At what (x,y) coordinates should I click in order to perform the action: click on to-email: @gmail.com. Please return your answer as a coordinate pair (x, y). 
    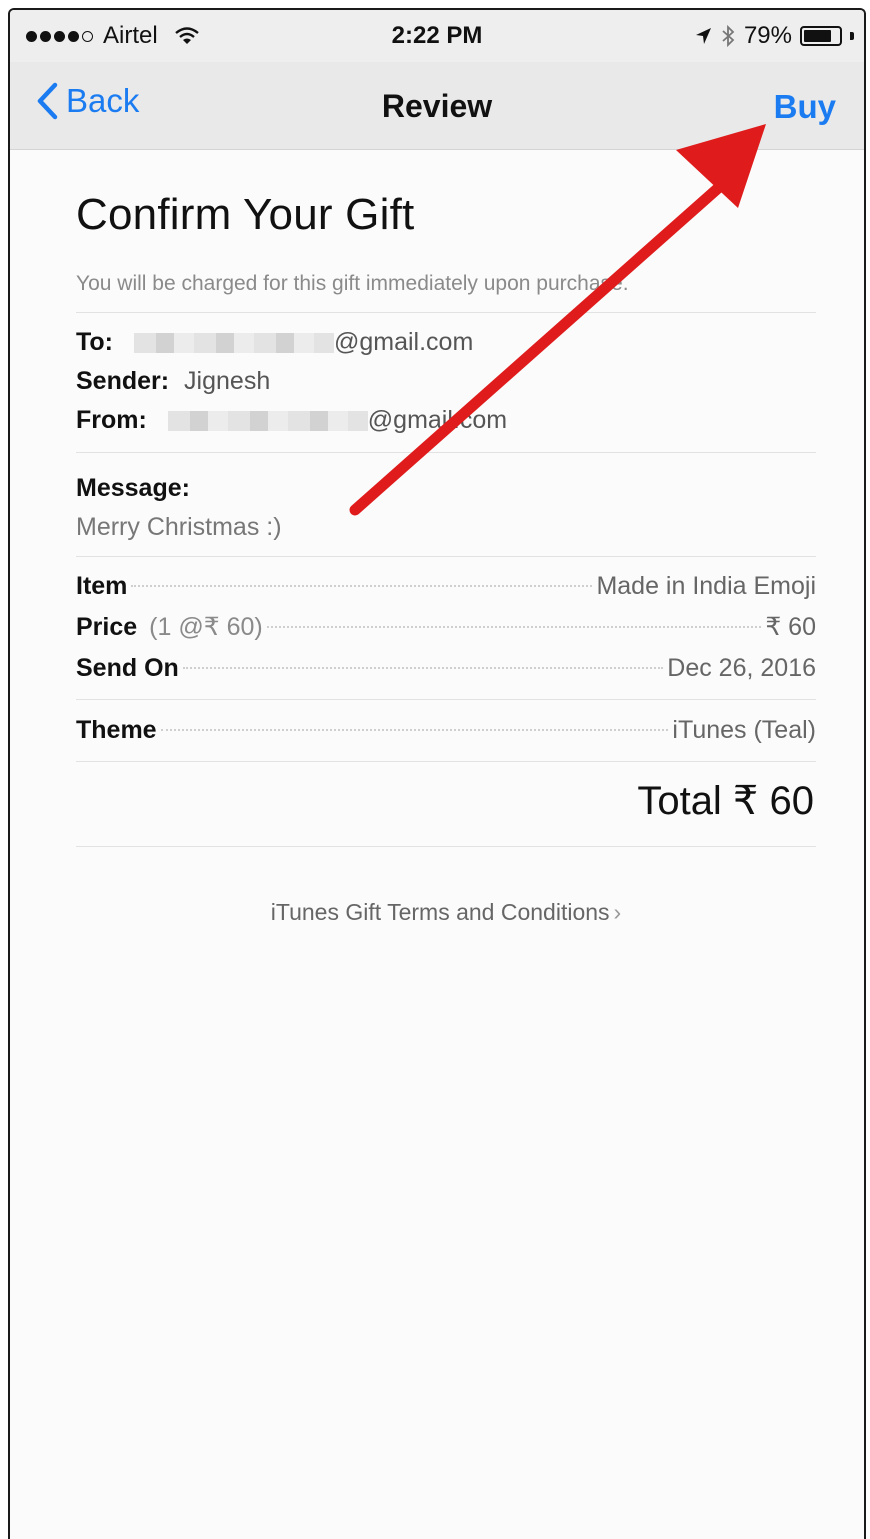
    Looking at the image, I should click on (403, 342).